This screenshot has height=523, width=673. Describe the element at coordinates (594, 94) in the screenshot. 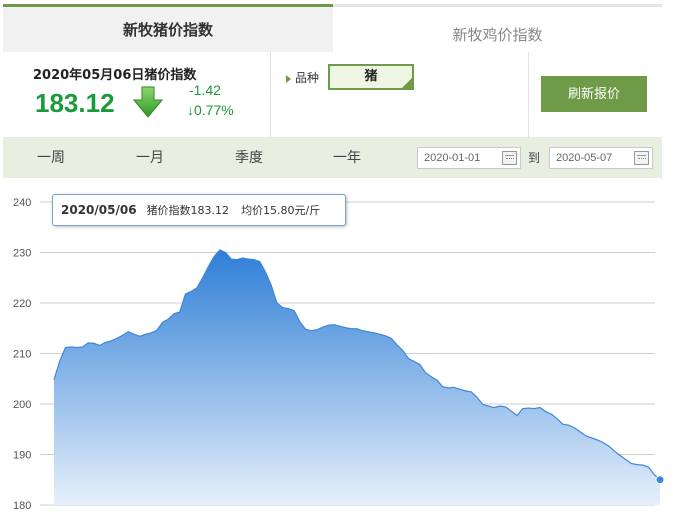

I see `refresh-price-button: 刷新报价` at that location.